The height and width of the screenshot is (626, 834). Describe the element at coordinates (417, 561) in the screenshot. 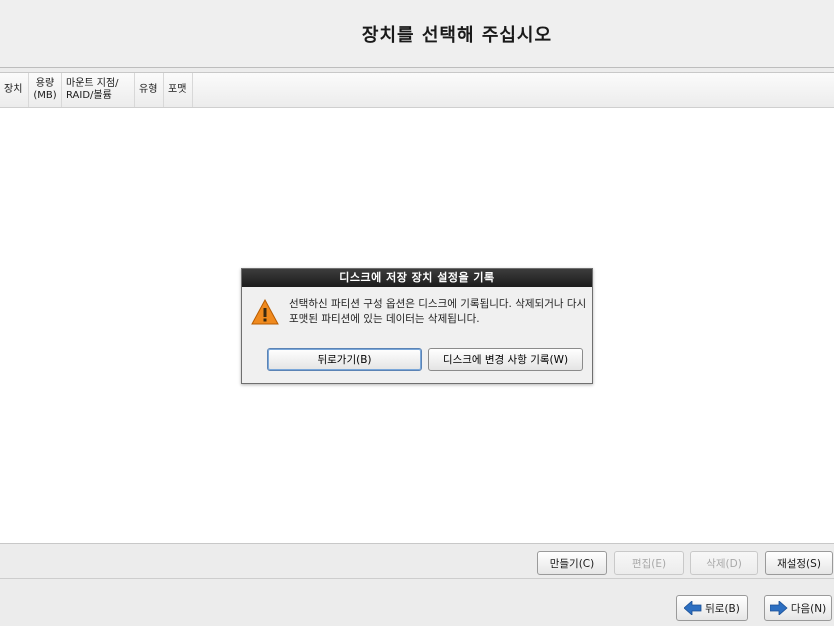

I see `action-bar: 만들기(C) 편집(E) 삭제(D) 재설정(S)` at that location.